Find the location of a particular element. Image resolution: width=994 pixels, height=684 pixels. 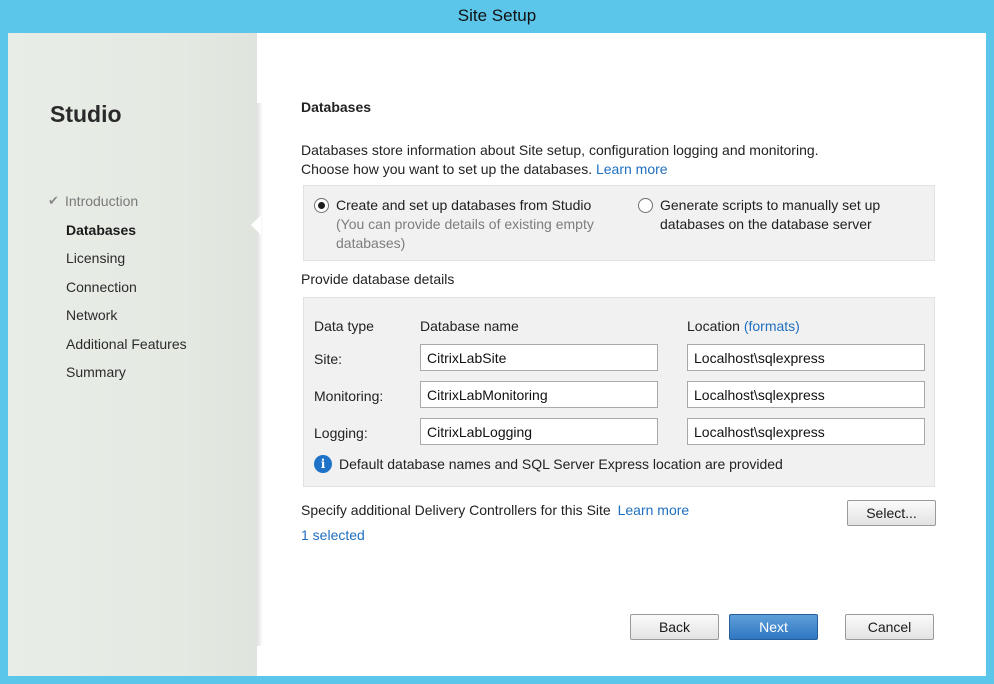

formats-link: (formats) is located at coordinates (772, 326).